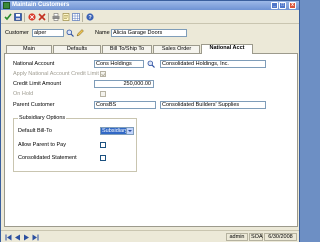  I want to click on customer-label: Customer, so click(17, 33).